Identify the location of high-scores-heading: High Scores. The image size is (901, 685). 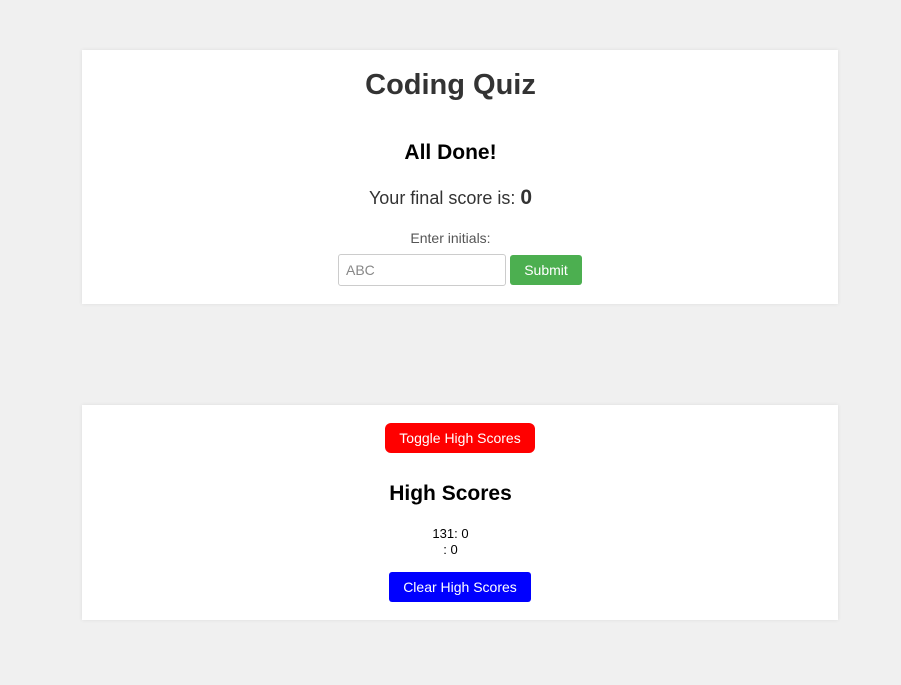
(450, 493).